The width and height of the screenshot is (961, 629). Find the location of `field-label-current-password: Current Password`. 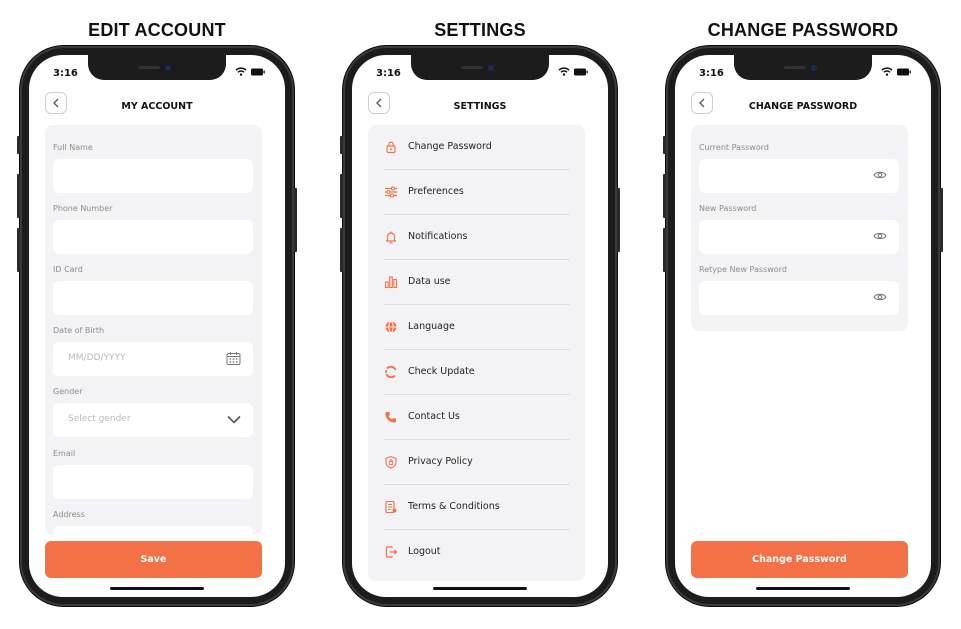

field-label-current-password: Current Password is located at coordinates (734, 147).